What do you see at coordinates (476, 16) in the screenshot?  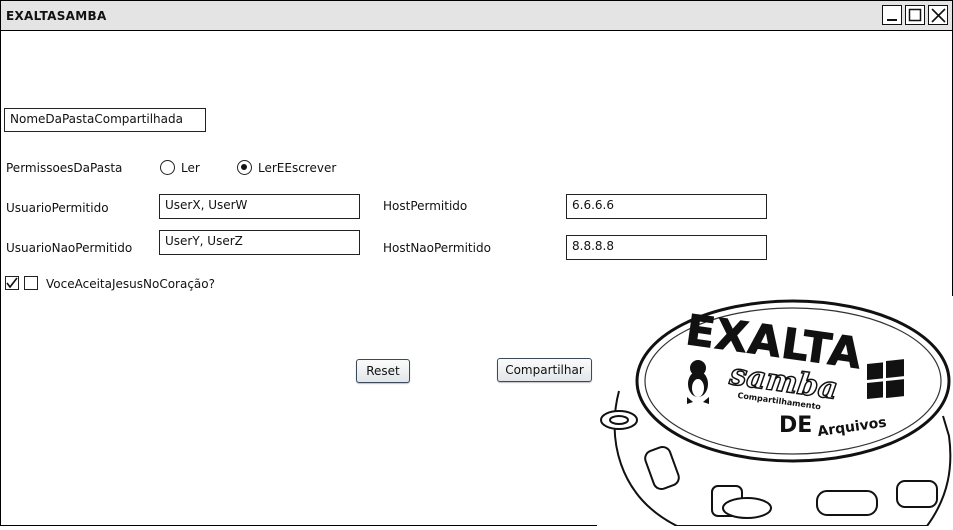 I see `title-bar: EXALTASAMBA` at bounding box center [476, 16].